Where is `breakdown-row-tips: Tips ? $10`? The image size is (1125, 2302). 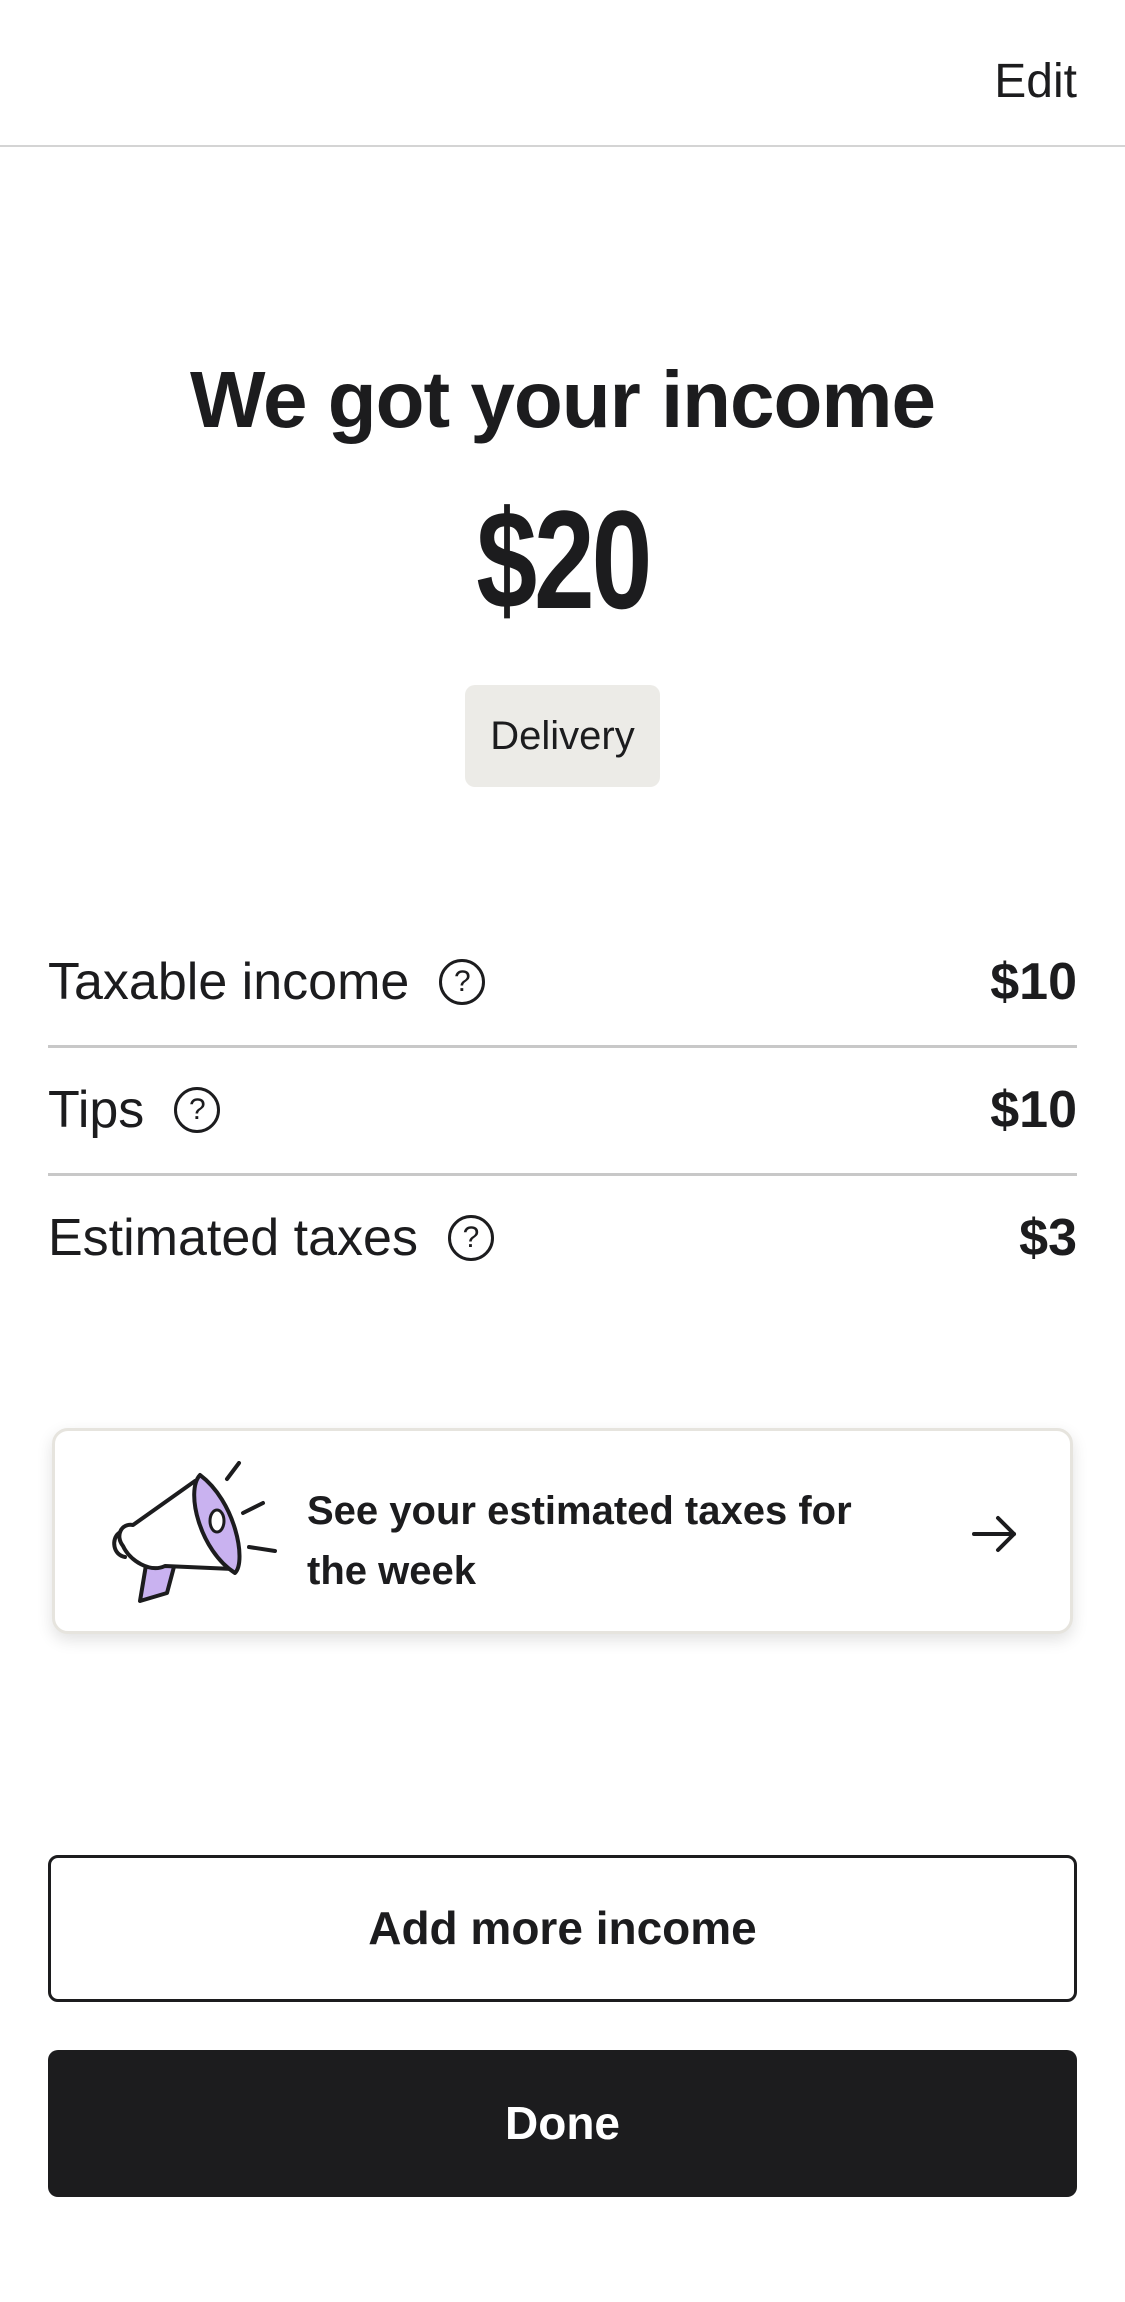
breakdown-row-tips: Tips ? $10 is located at coordinates (562, 1112).